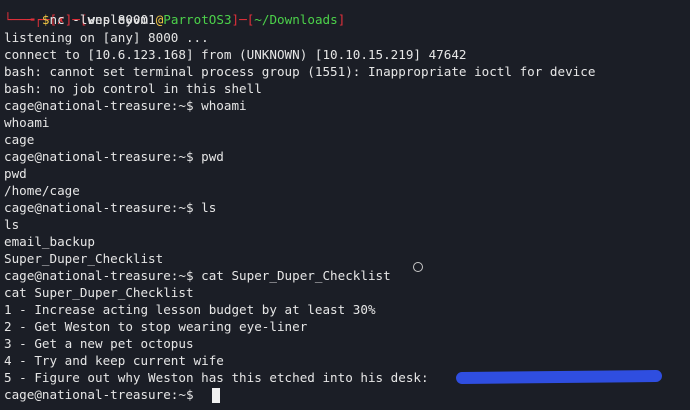 The width and height of the screenshot is (690, 410). What do you see at coordinates (296, 19) in the screenshot?
I see `prompt-cwd: ~/Downloads` at bounding box center [296, 19].